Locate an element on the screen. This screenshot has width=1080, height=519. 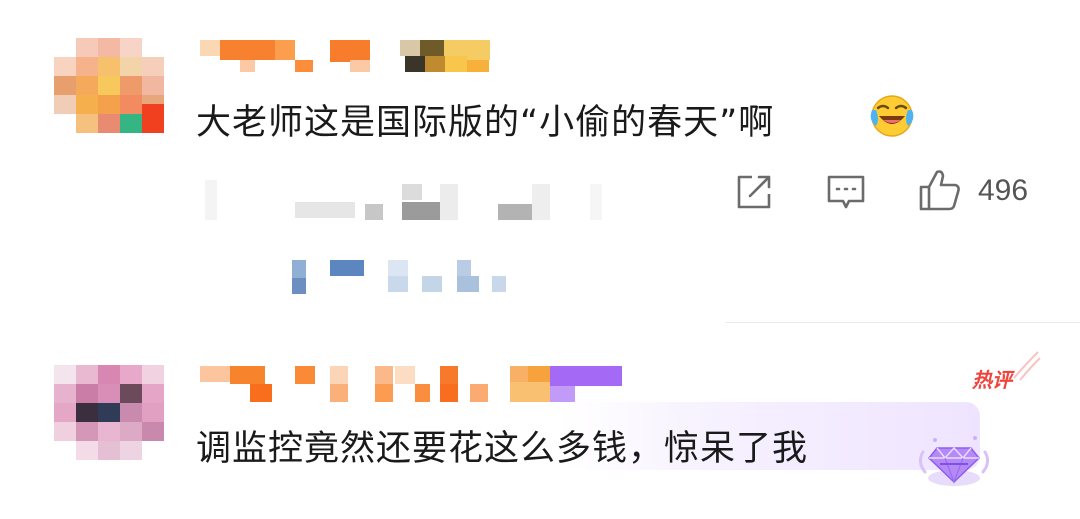
thumbs-up-icon is located at coordinates (940, 192).